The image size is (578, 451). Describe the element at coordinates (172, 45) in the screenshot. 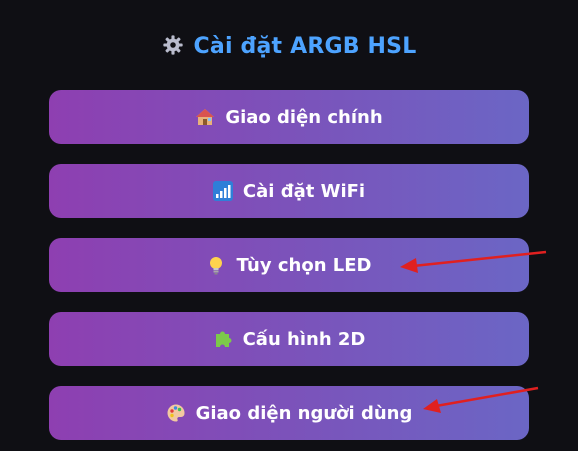

I see `gear-icon` at that location.